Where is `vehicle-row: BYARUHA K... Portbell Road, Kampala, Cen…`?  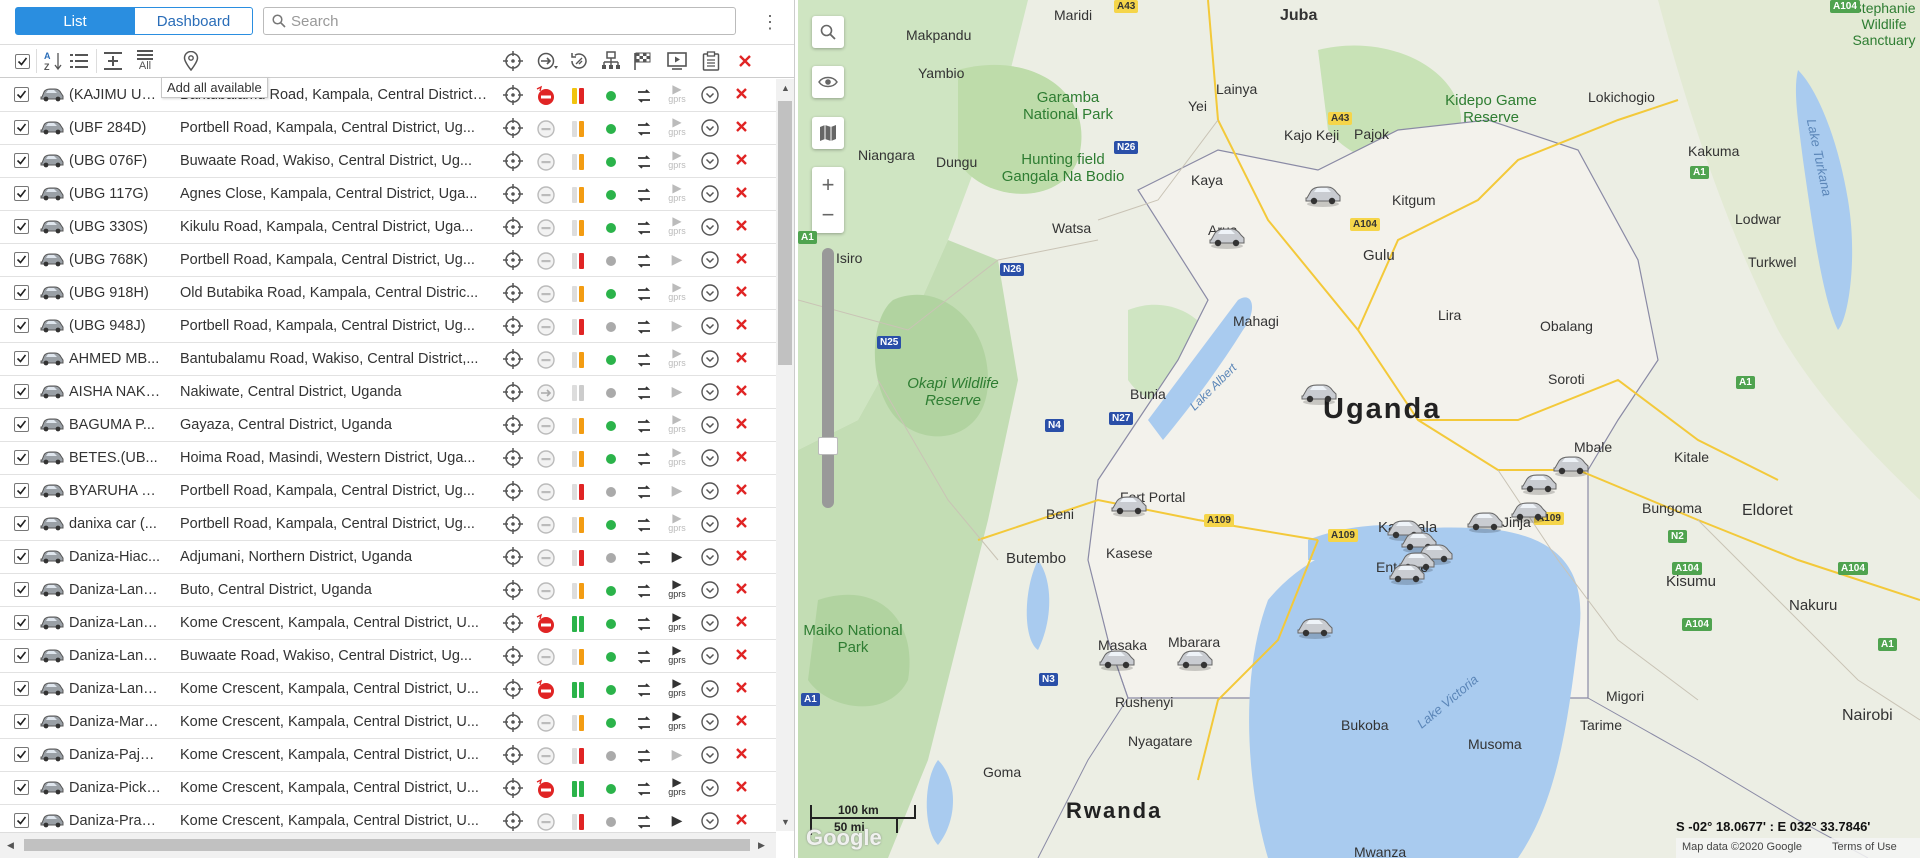
vehicle-row: BYARUHA K... Portbell Road, Kampala, Cen… is located at coordinates (388, 491).